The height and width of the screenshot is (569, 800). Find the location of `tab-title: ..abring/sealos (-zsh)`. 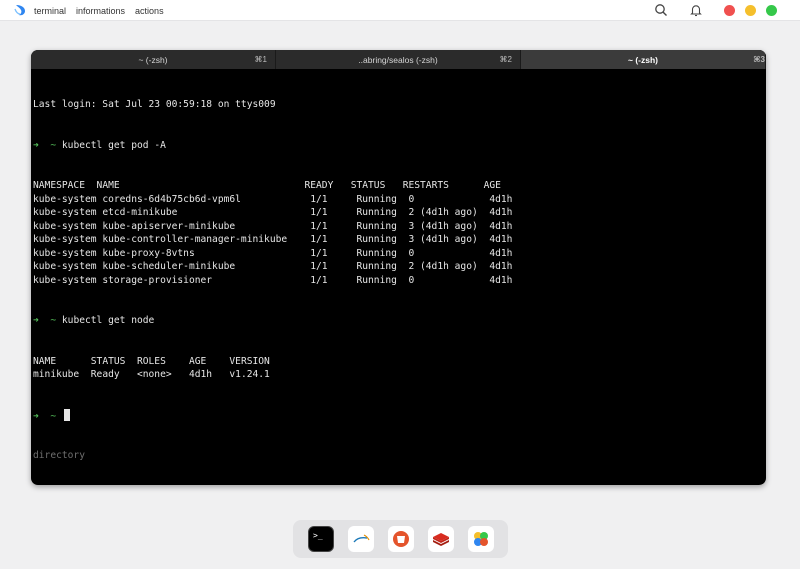

tab-title: ..abring/sealos (-zsh) is located at coordinates (398, 60).